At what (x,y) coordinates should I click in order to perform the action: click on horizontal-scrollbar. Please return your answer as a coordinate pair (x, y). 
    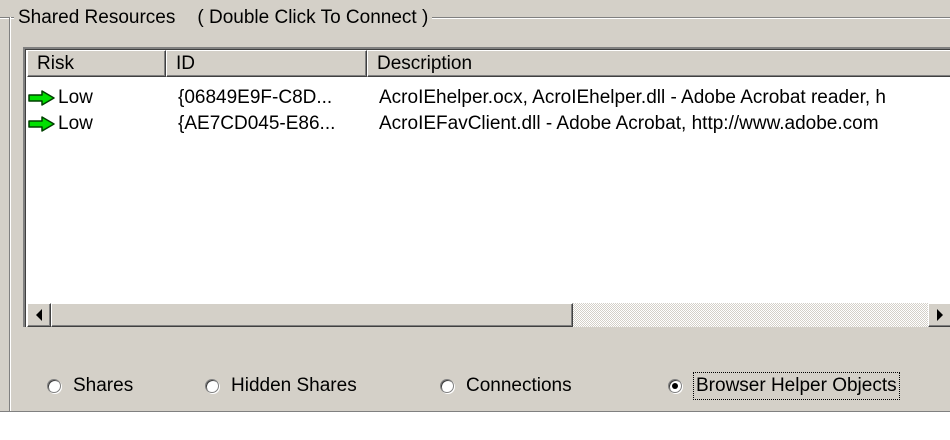
    Looking at the image, I should click on (488, 315).